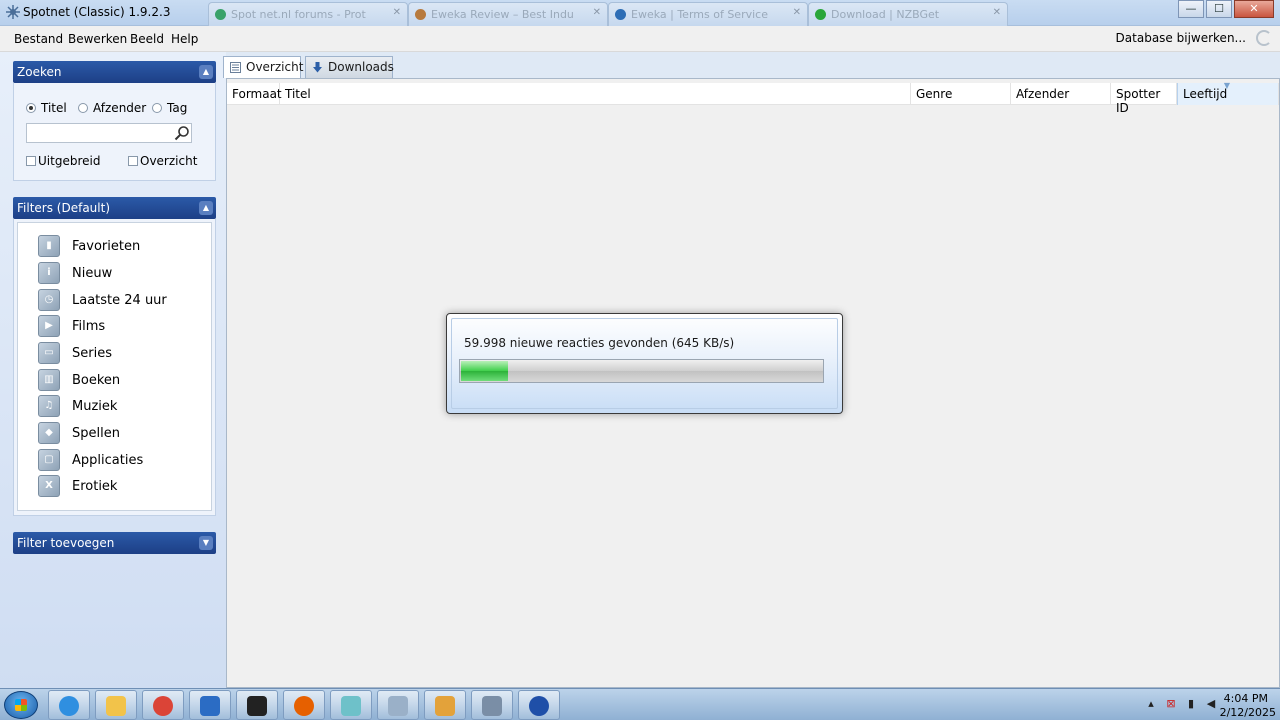  Describe the element at coordinates (263, 67) in the screenshot. I see `tab-overzicht: Overzicht` at that location.